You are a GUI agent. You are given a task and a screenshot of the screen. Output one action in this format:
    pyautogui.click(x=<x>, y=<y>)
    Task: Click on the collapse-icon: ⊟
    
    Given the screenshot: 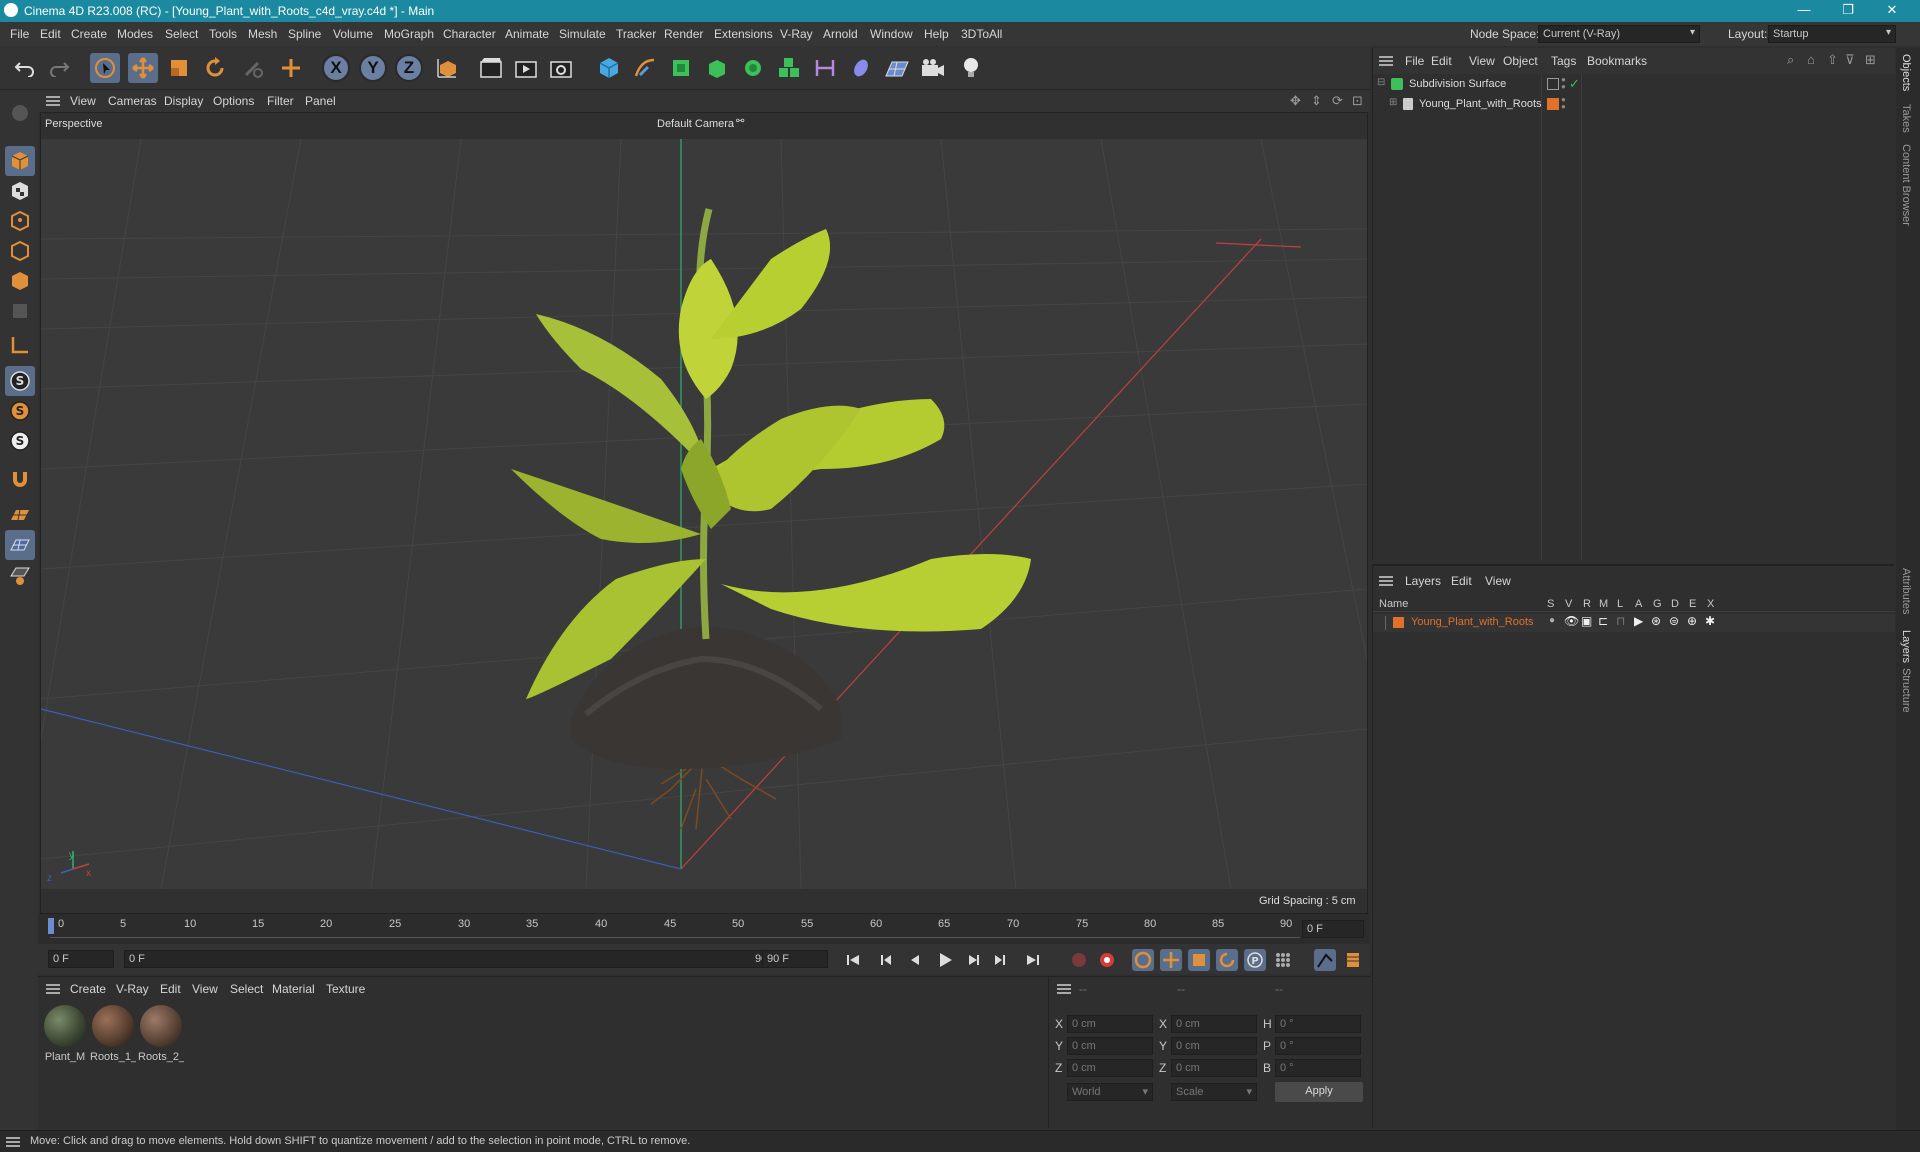 What is the action you would take?
    pyautogui.click(x=1381, y=82)
    